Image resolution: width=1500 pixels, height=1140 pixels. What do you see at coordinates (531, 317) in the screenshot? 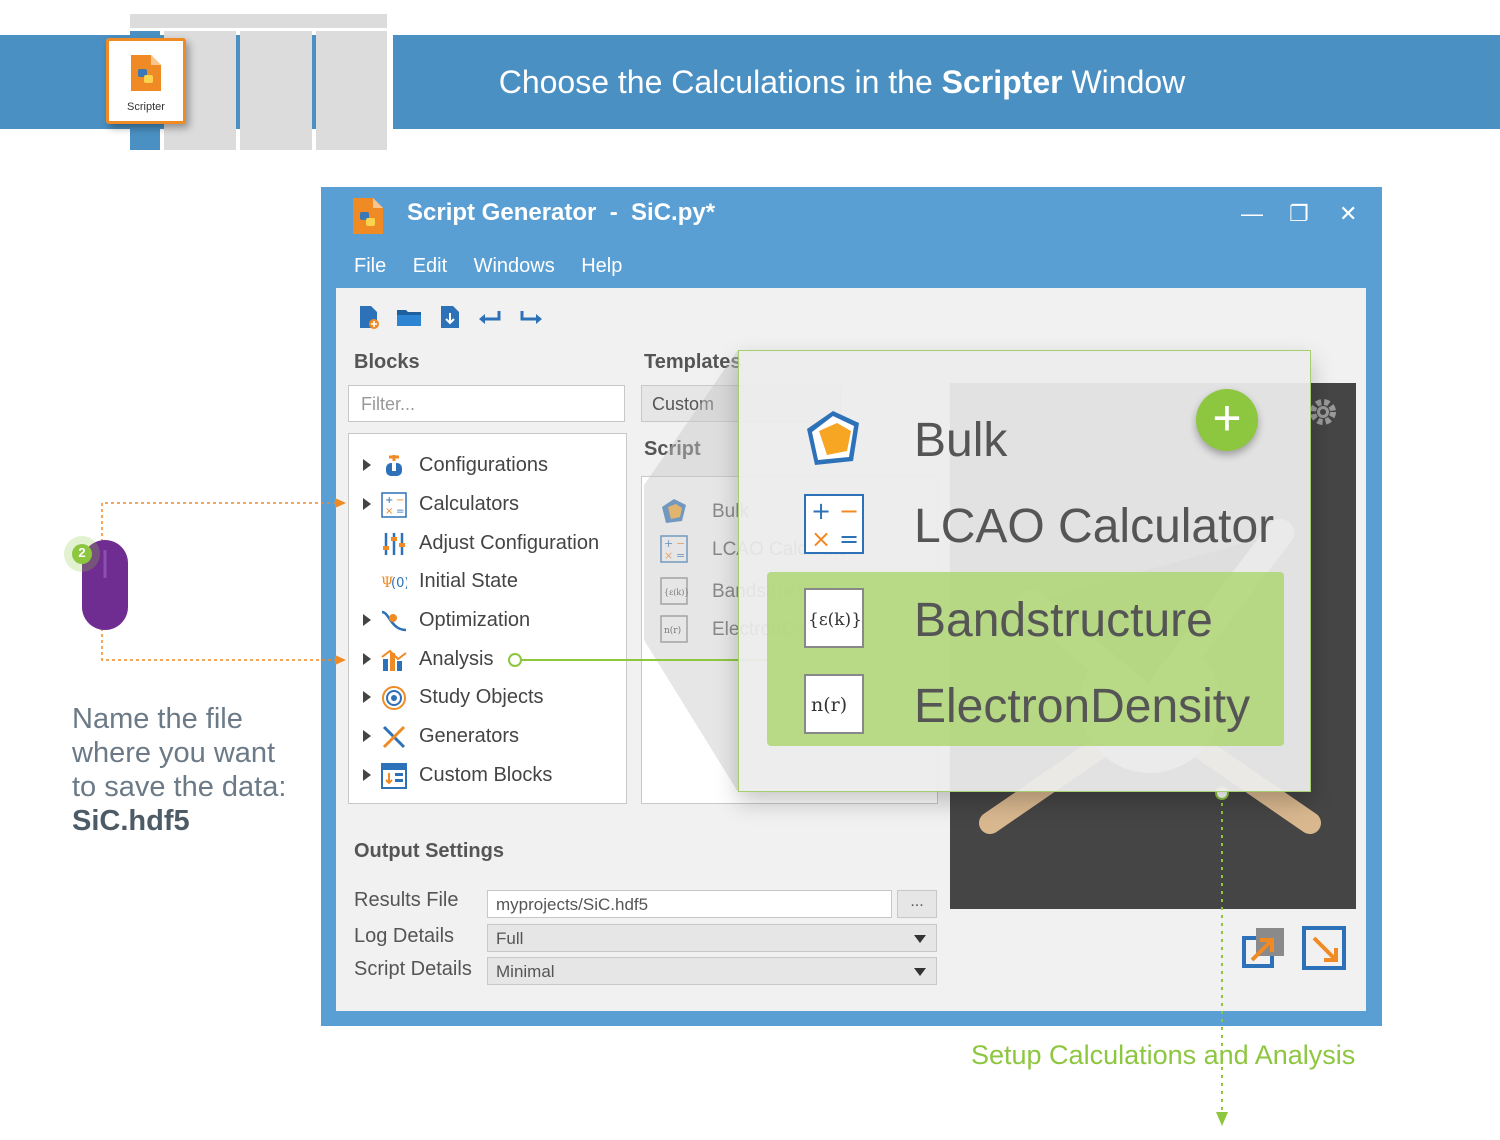
I see `redo-icon` at bounding box center [531, 317].